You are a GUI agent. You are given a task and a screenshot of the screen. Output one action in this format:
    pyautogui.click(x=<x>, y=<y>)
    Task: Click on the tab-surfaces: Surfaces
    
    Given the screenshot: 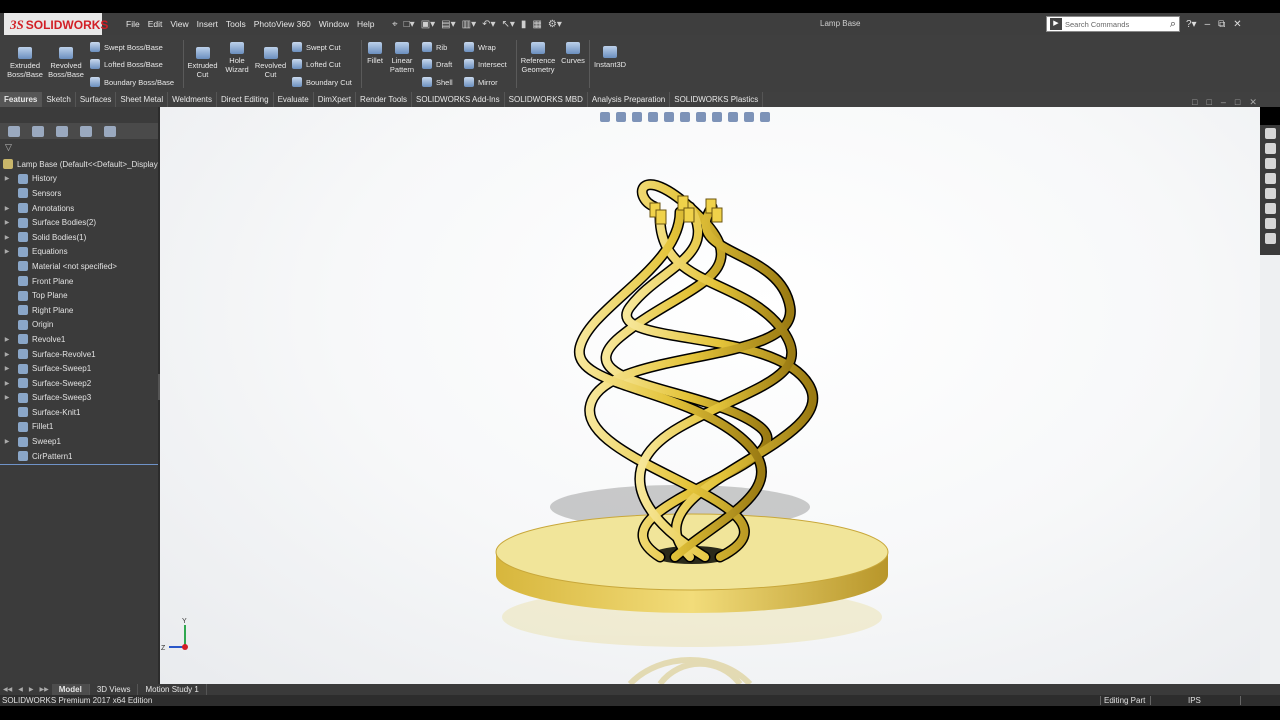 What is the action you would take?
    pyautogui.click(x=96, y=99)
    